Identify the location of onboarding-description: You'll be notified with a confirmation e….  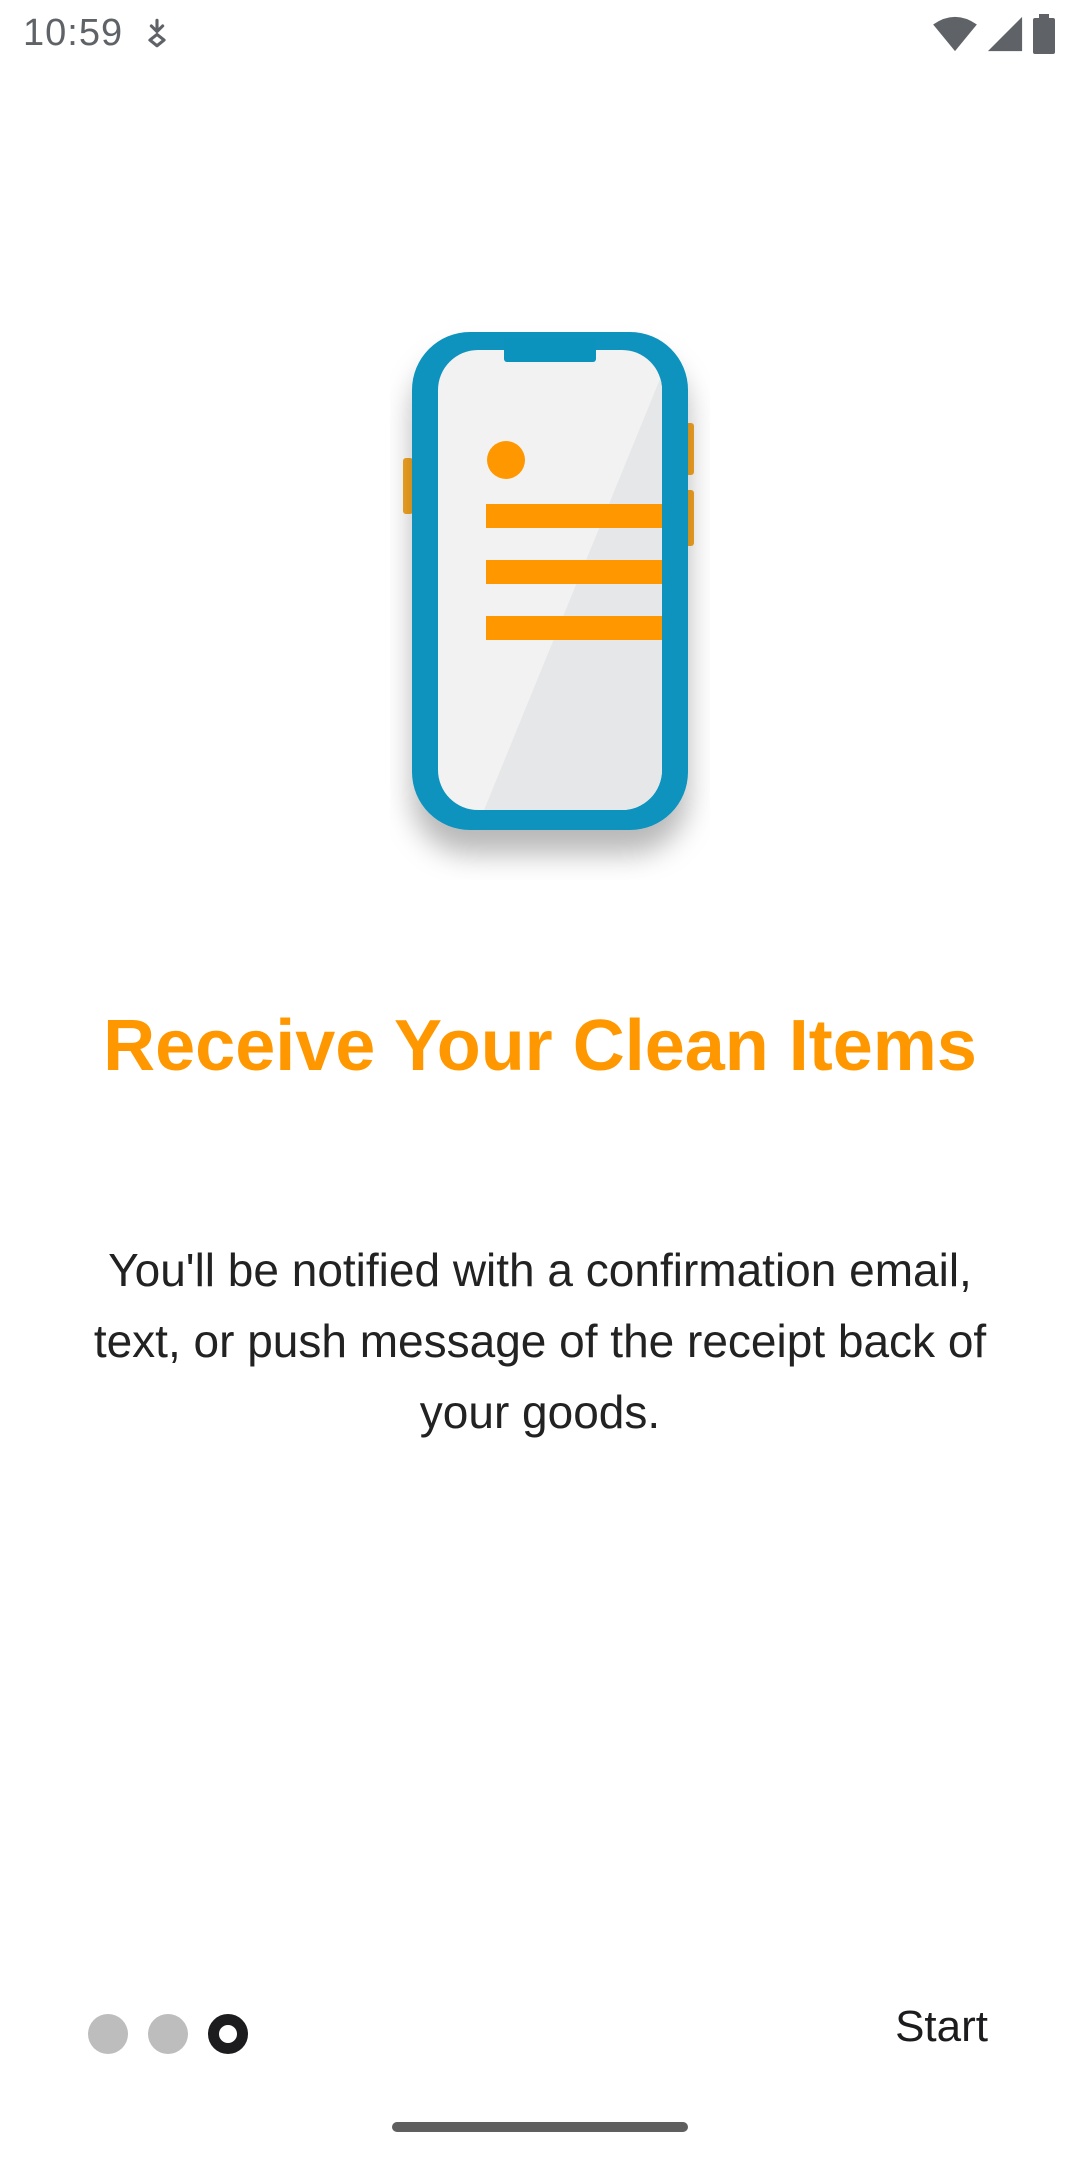
(540, 1341).